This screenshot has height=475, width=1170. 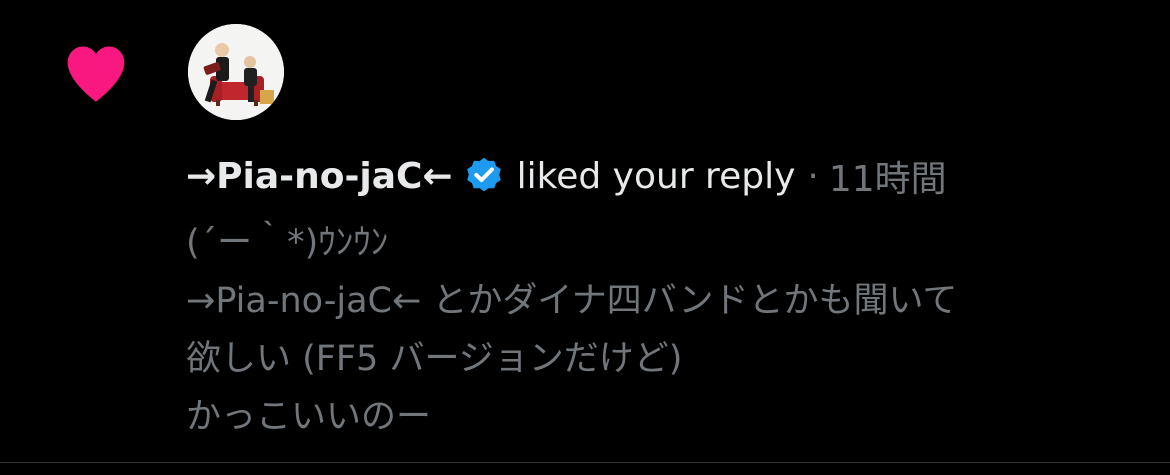 I want to click on action-text: liked your reply, so click(x=656, y=176).